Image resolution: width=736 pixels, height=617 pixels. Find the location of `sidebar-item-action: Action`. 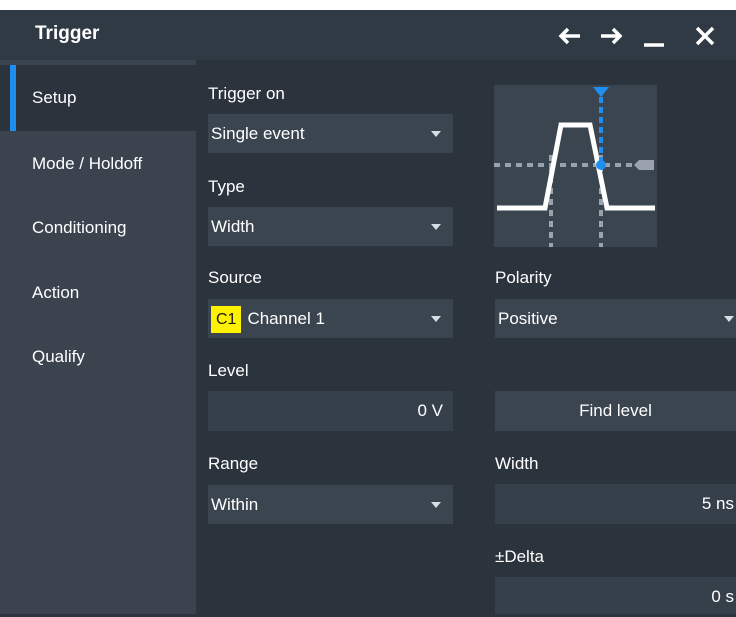

sidebar-item-action: Action is located at coordinates (98, 293).